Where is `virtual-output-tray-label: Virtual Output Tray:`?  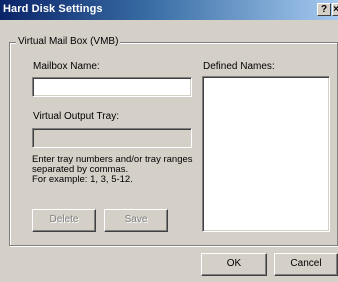 virtual-output-tray-label: Virtual Output Tray: is located at coordinates (76, 116).